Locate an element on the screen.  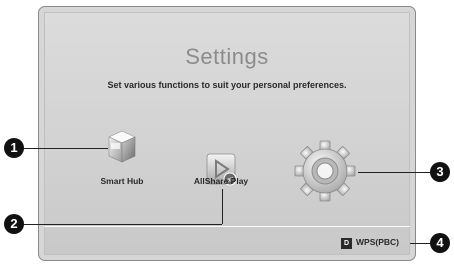
callout-2-leader-vertical is located at coordinates (222, 206).